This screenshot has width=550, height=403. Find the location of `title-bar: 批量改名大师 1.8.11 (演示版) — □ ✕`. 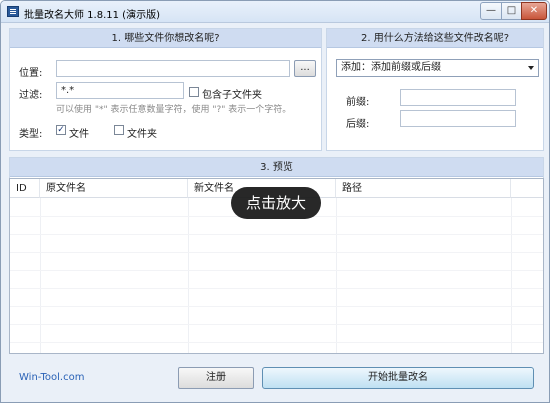

title-bar: 批量改名大师 1.8.11 (演示版) — □ ✕ is located at coordinates (275, 12).